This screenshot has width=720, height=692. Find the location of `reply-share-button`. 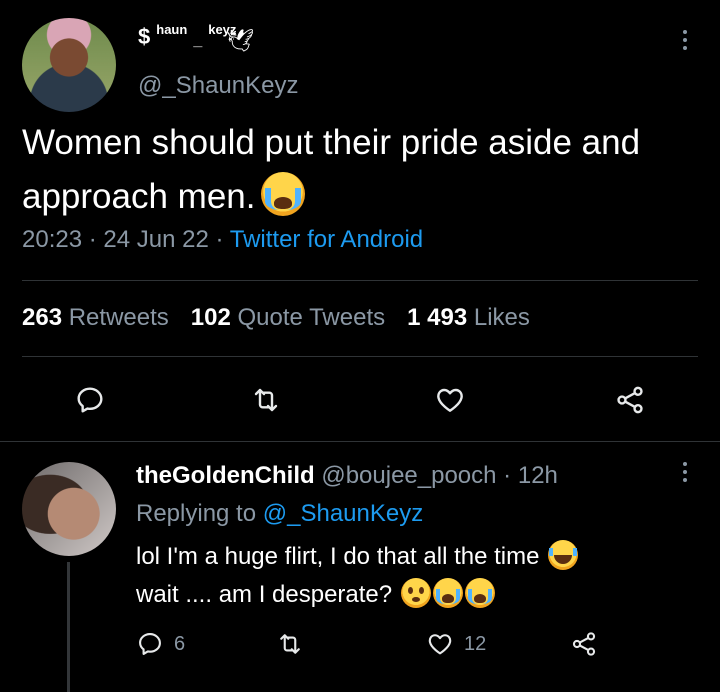

reply-share-button is located at coordinates (584, 644).